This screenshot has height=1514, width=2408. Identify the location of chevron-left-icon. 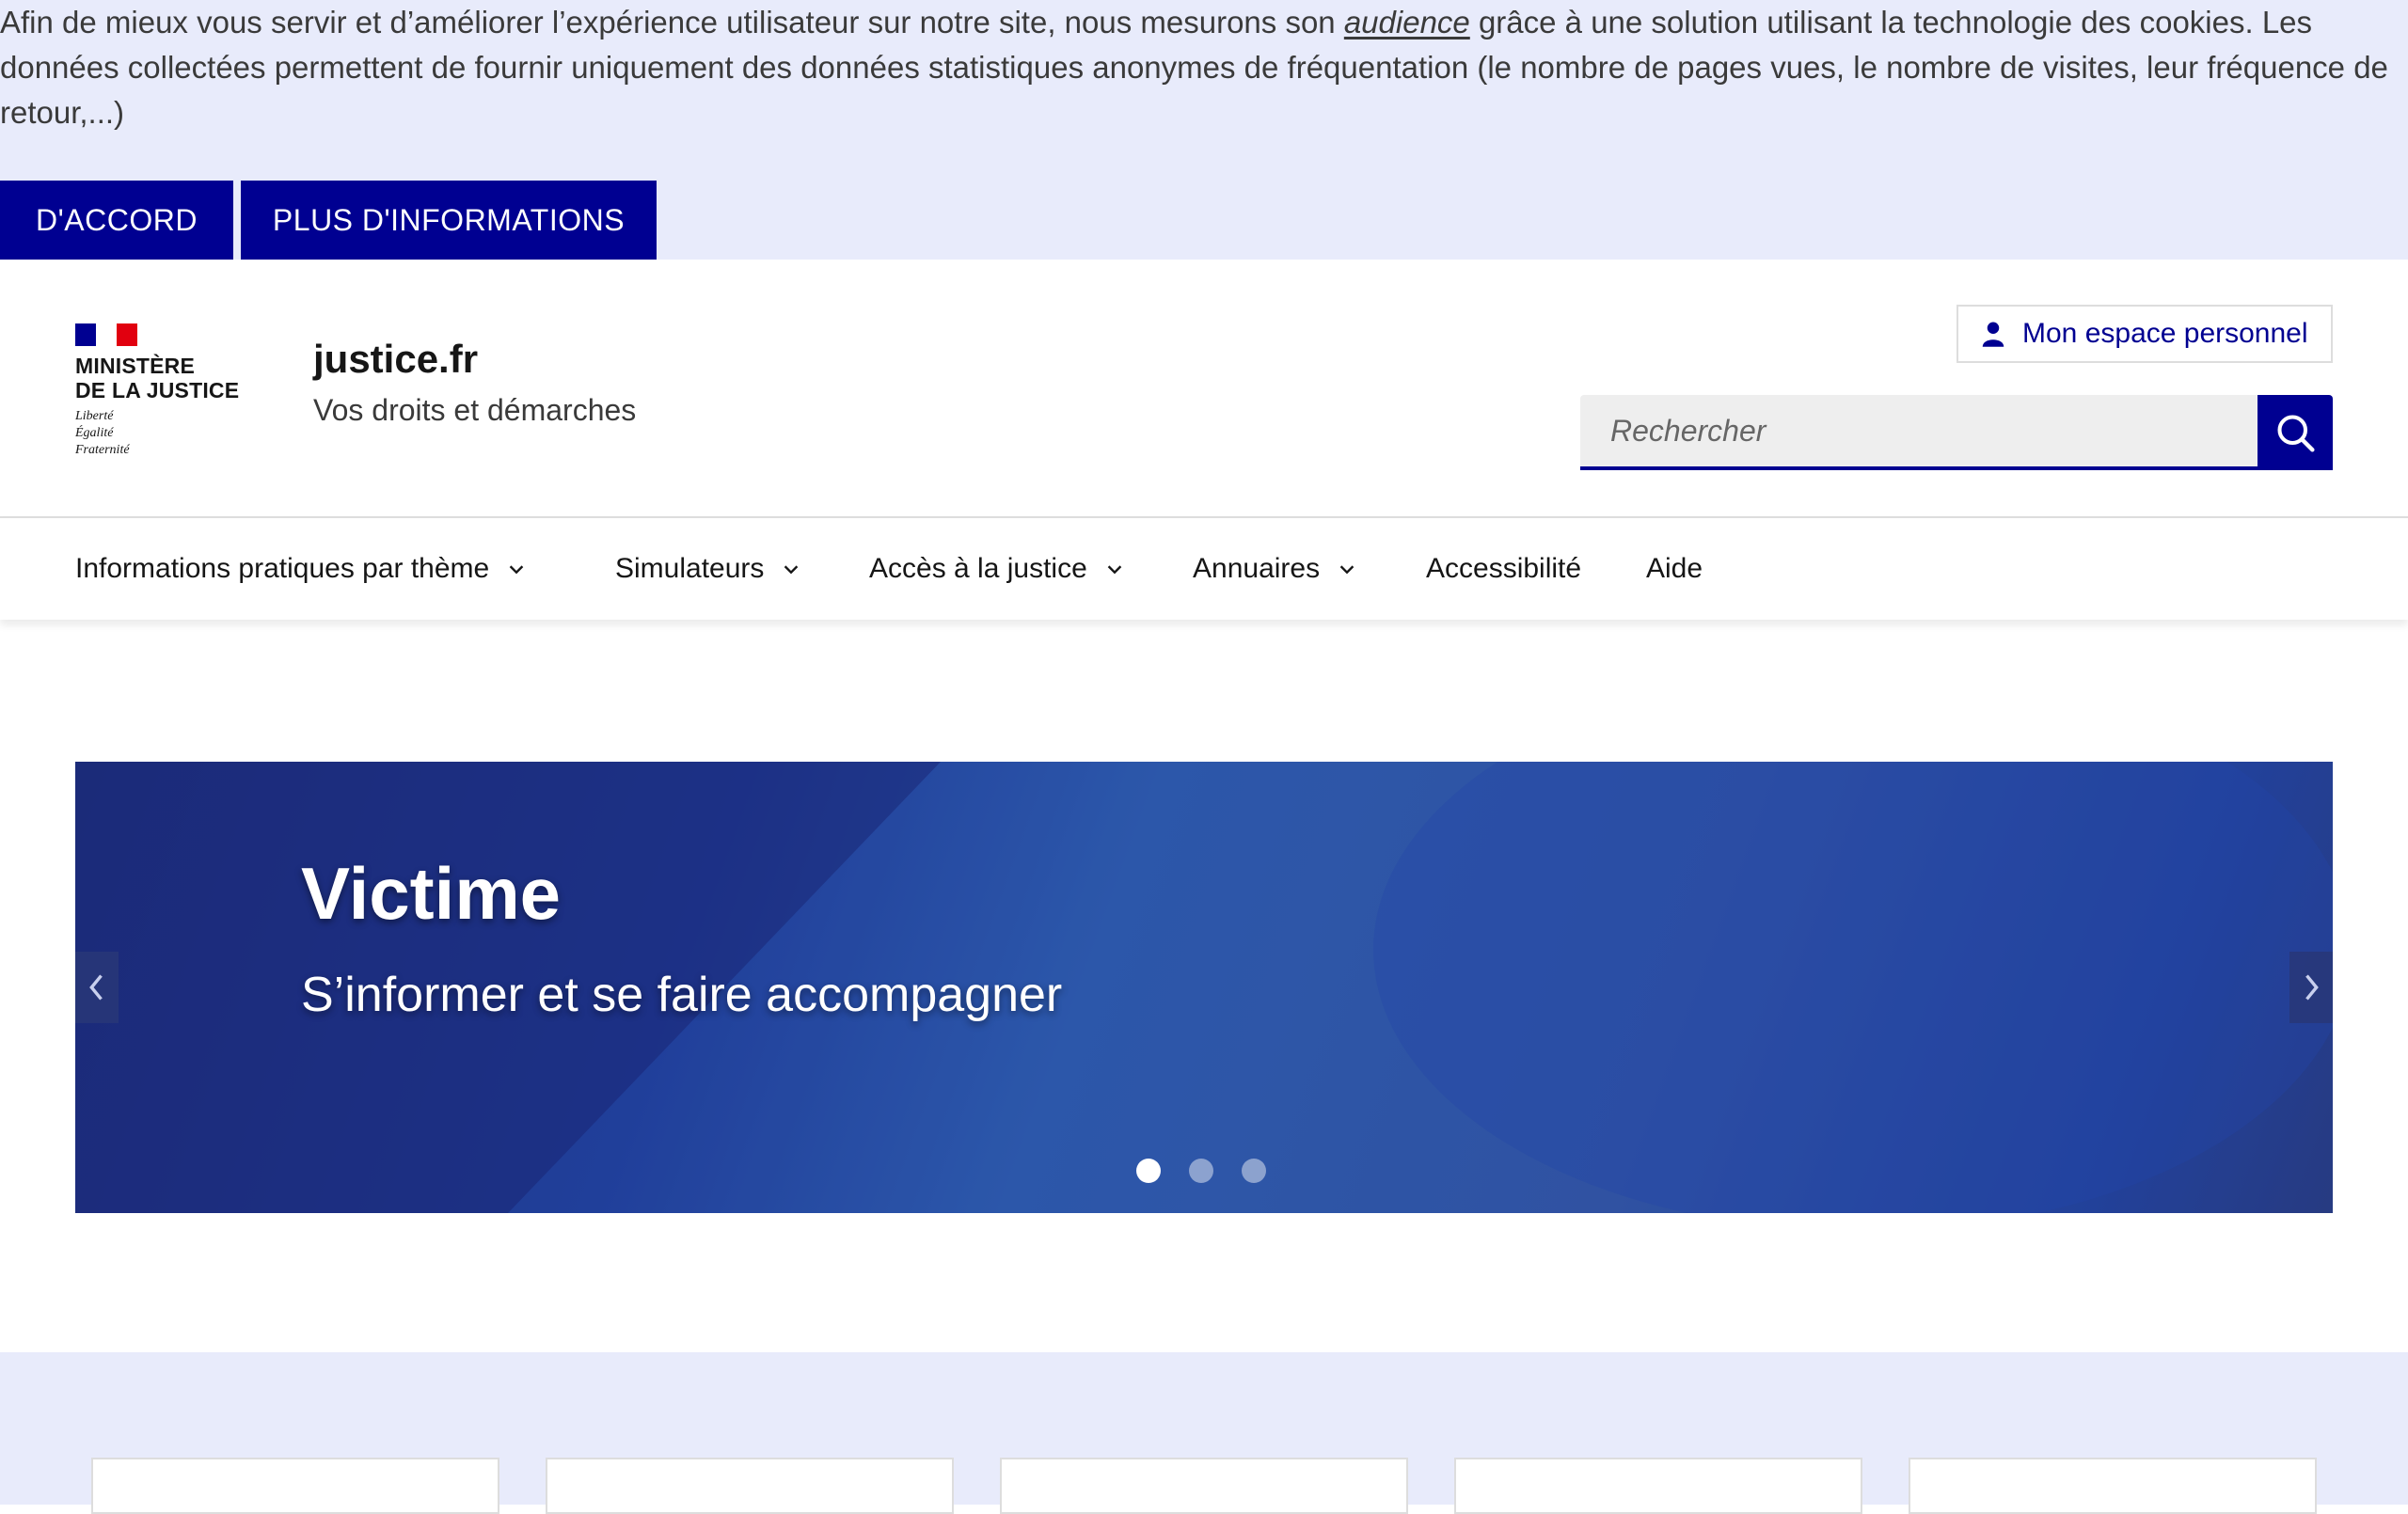
(96, 987).